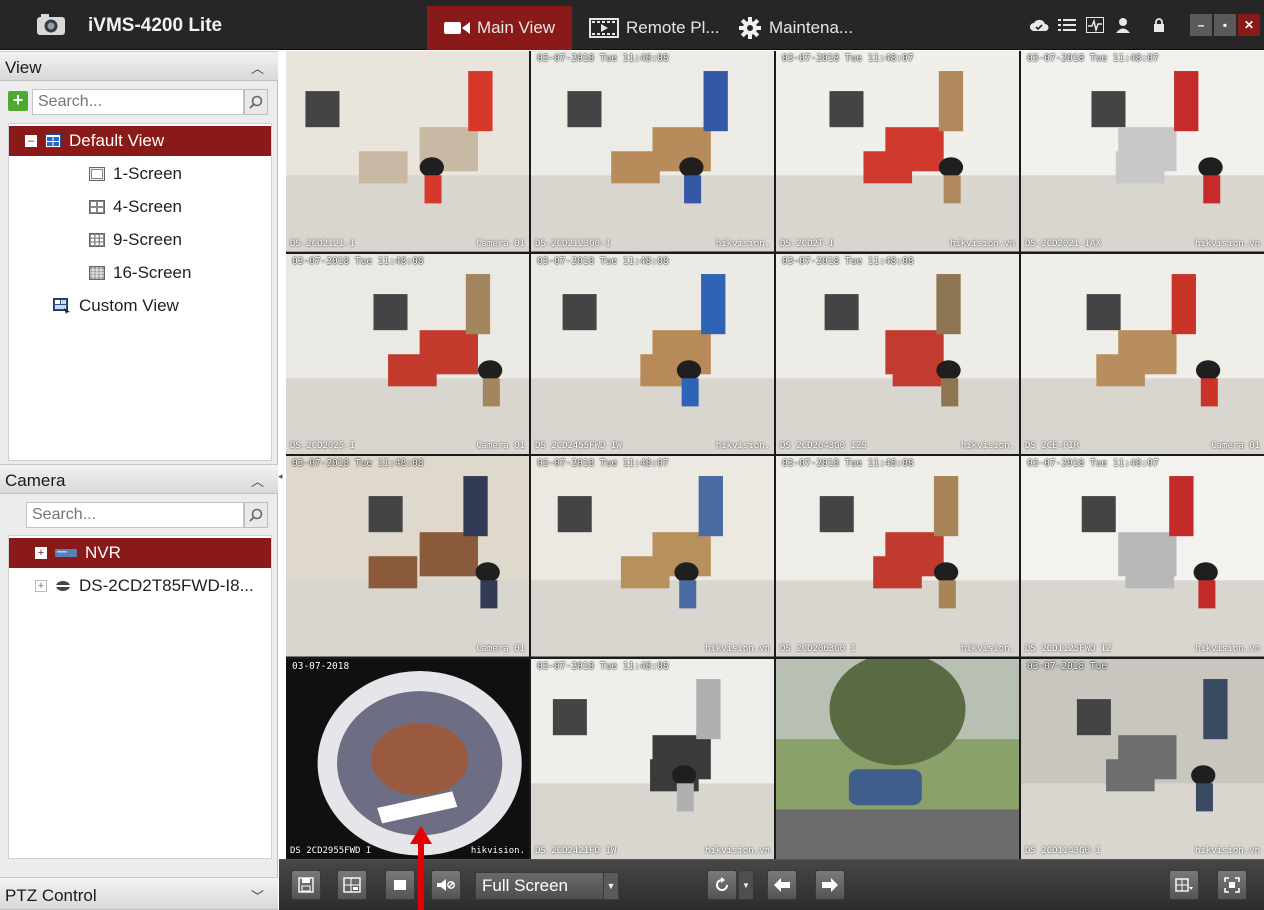 The width and height of the screenshot is (1264, 910). I want to click on lock-icon, so click(1159, 25).